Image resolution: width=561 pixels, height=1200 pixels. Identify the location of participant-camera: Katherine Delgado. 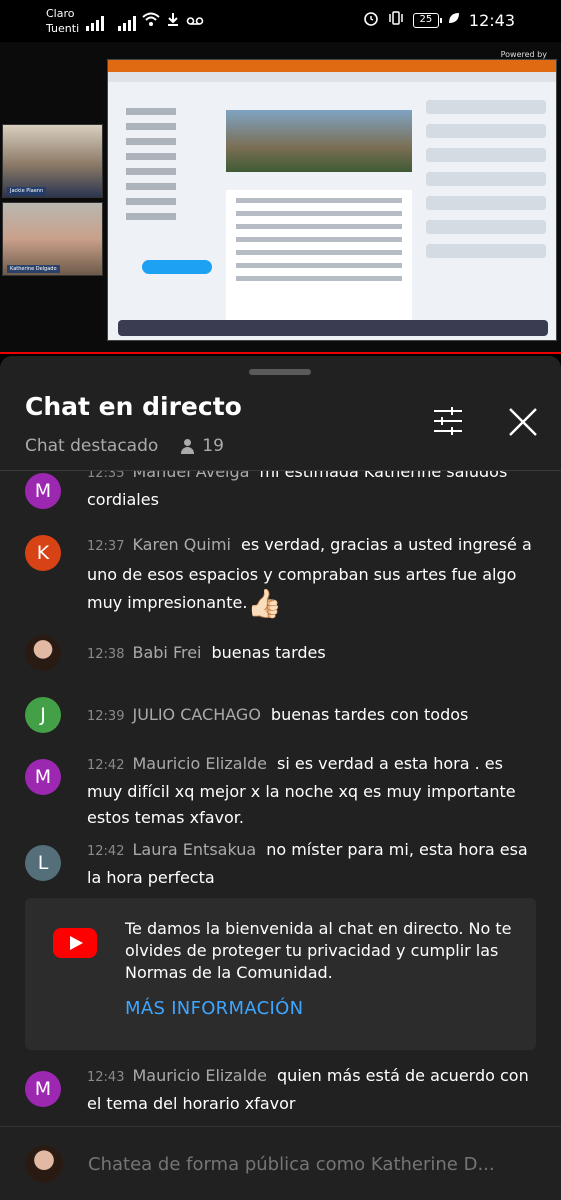
(52, 239).